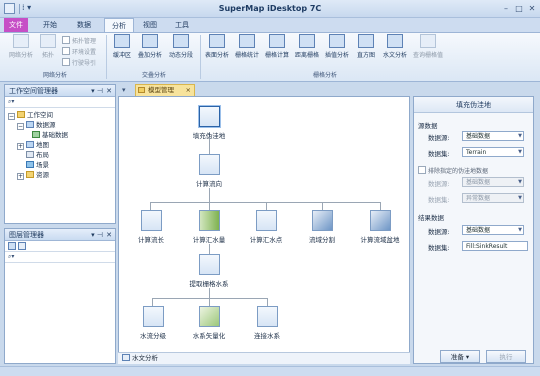 This screenshot has height=376, width=540. Describe the element at coordinates (264, 358) in the screenshot. I see `tab-hydrology-analysis: 水文分析` at that location.